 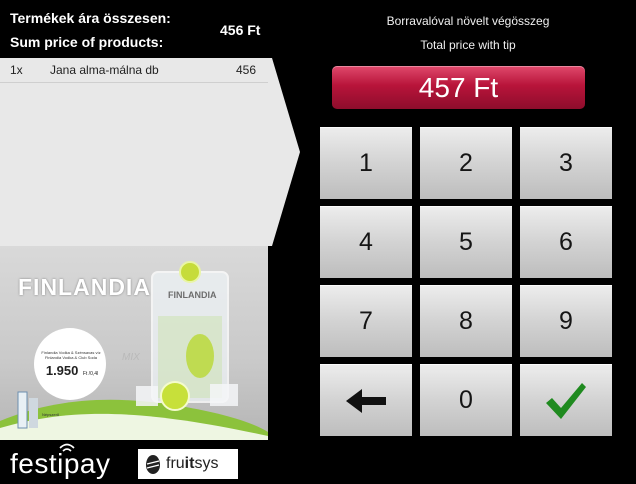 I want to click on ad-mix-label: MIX, so click(x=131, y=357).